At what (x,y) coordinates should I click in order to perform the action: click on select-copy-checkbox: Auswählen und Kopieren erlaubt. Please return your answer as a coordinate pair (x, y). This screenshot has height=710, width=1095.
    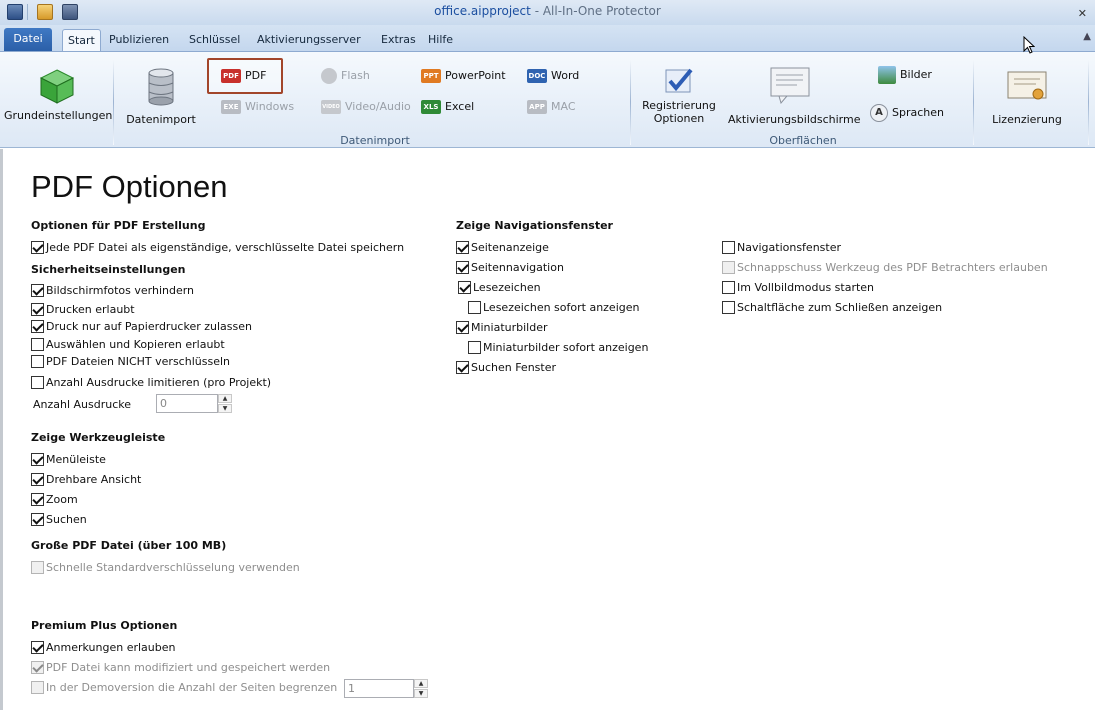
    Looking at the image, I should click on (128, 345).